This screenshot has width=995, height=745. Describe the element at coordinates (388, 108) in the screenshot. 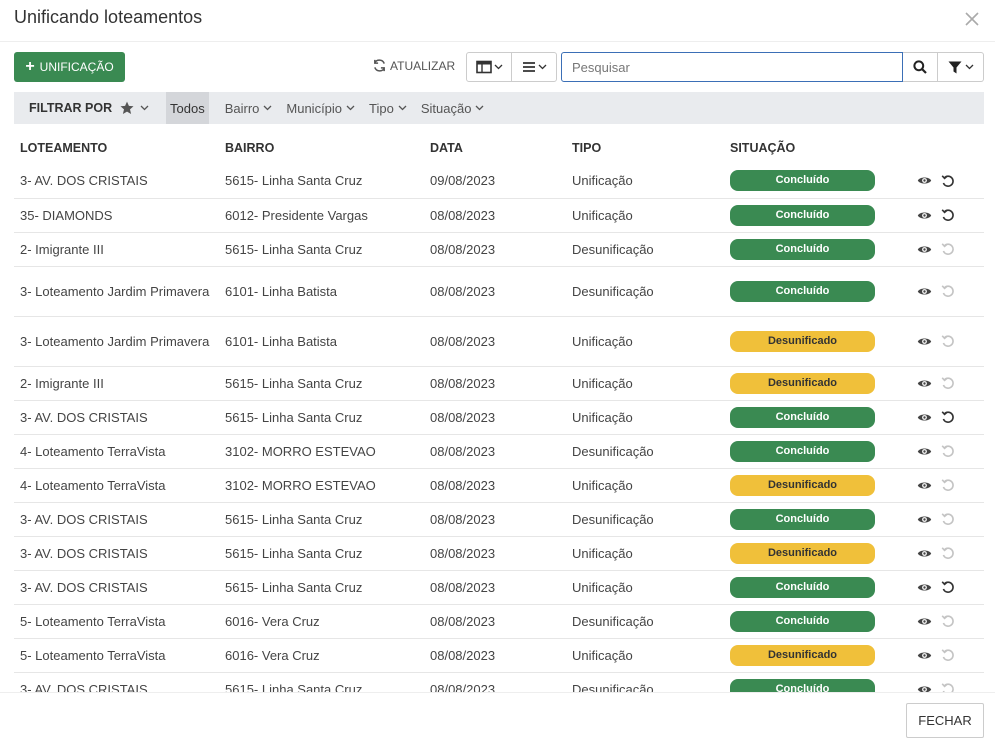

I see `filter-chip-tipo: Tipo` at that location.